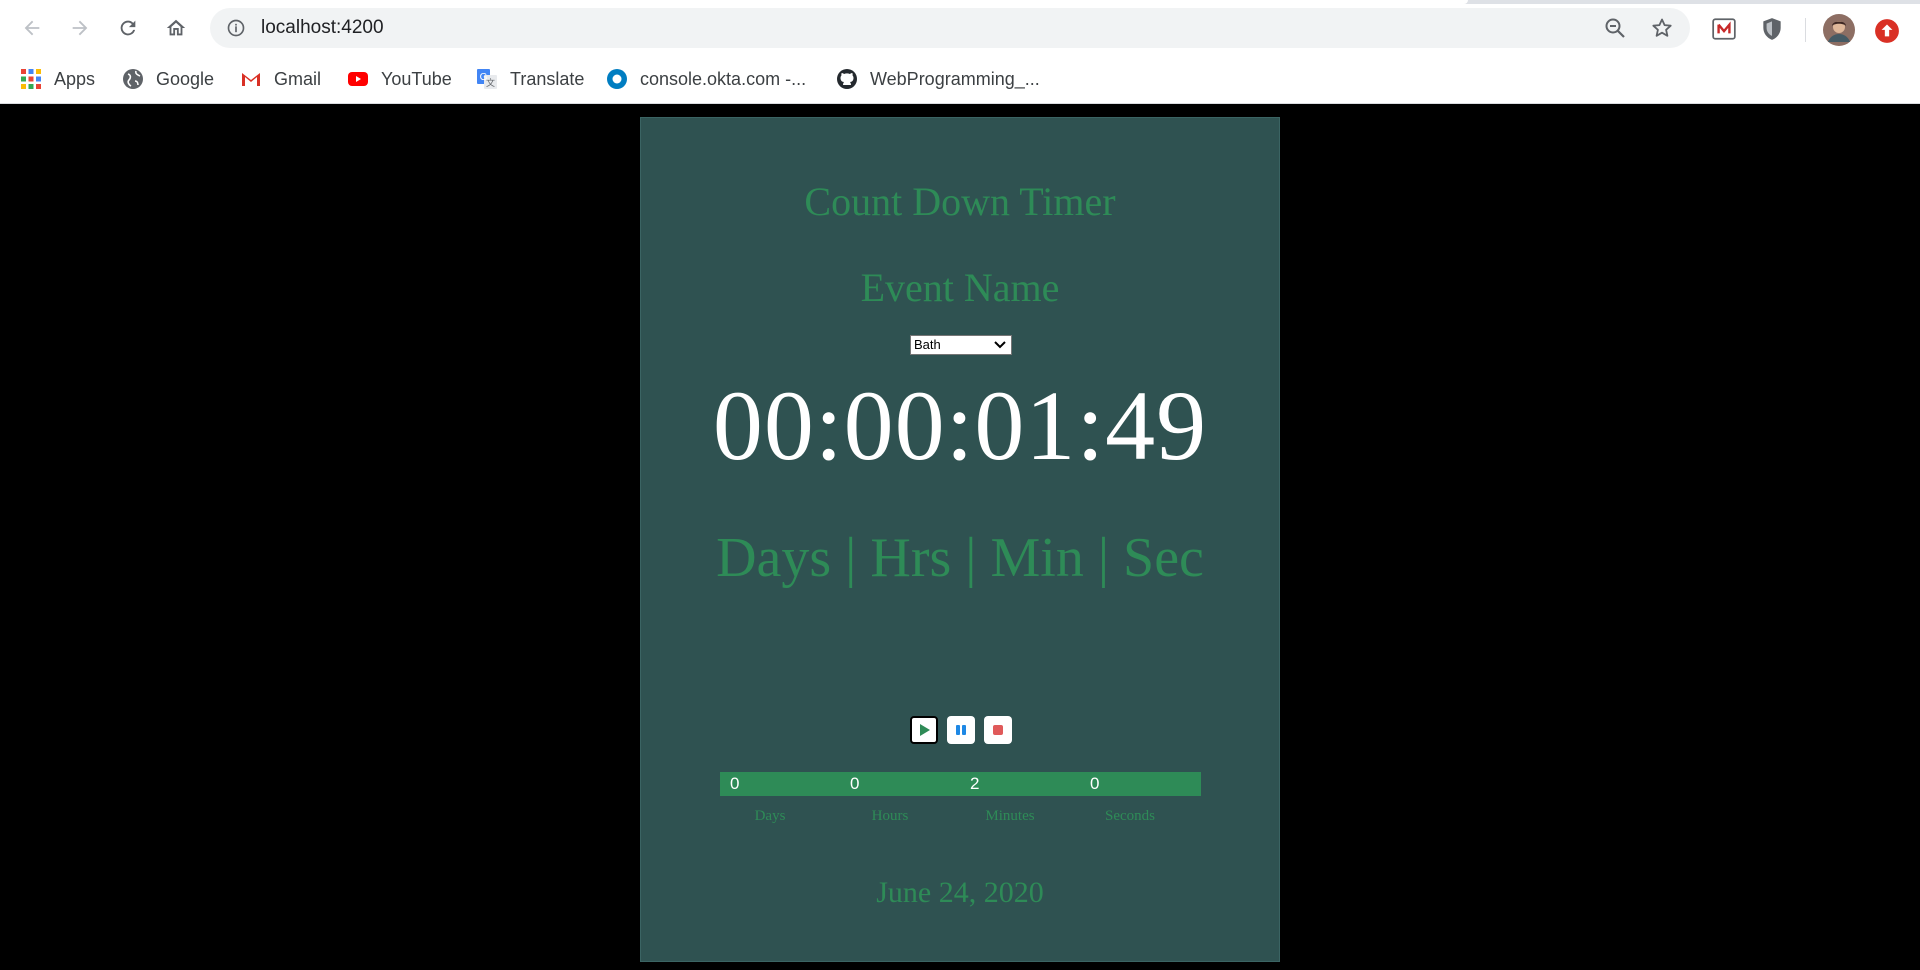 The height and width of the screenshot is (970, 1920). I want to click on event-select: Bath, so click(961, 345).